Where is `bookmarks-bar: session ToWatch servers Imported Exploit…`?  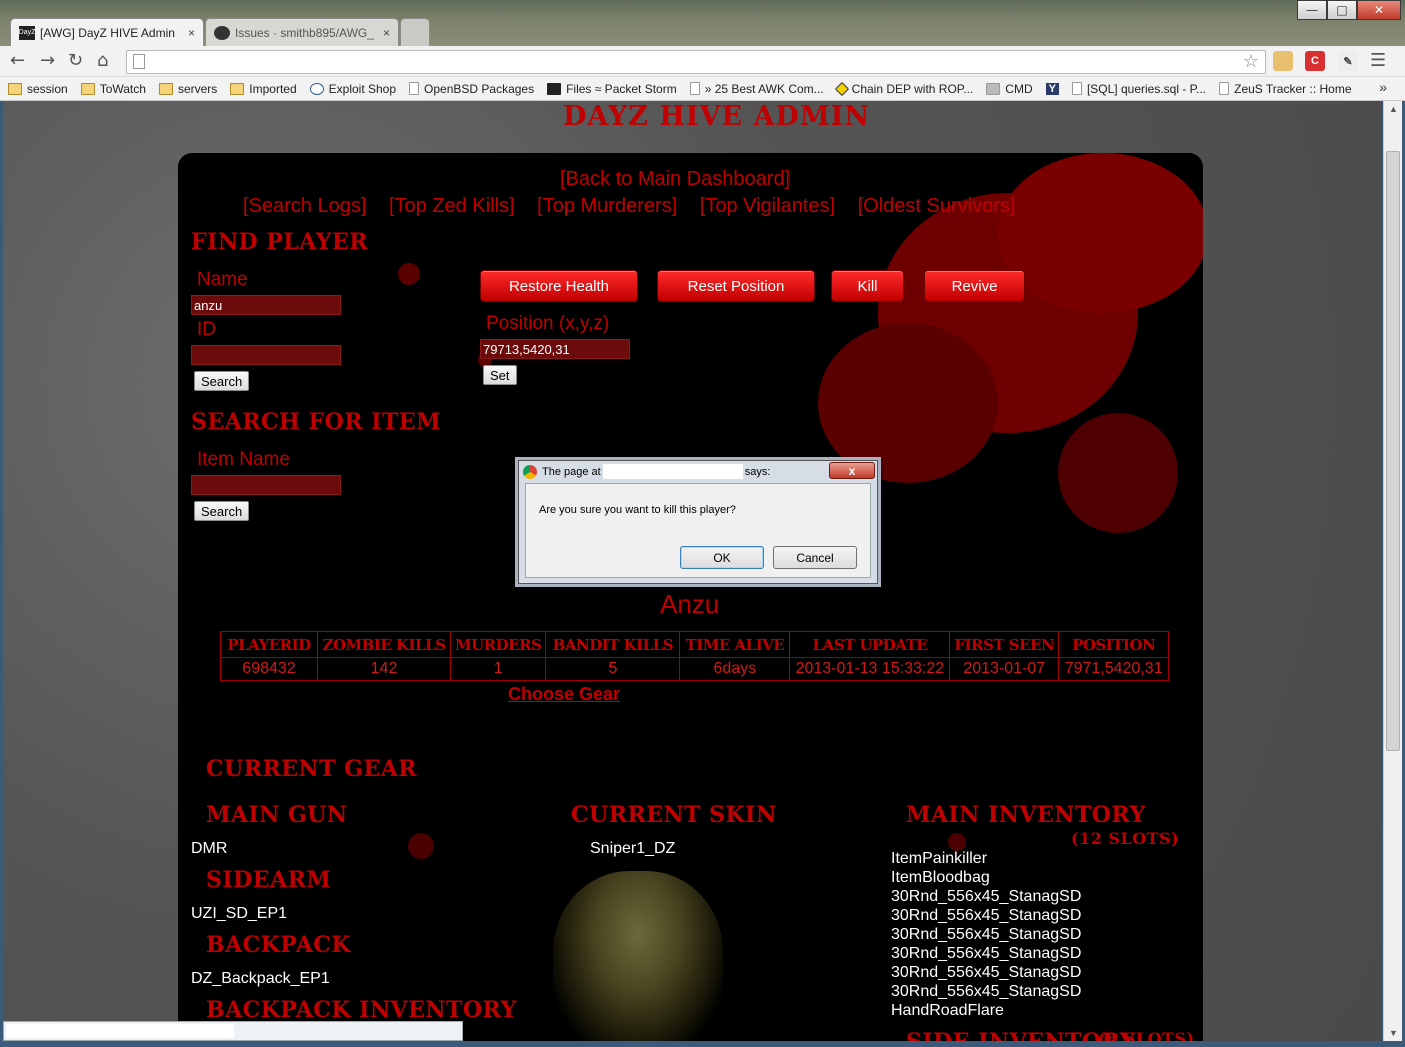 bookmarks-bar: session ToWatch servers Imported Exploit… is located at coordinates (702, 89).